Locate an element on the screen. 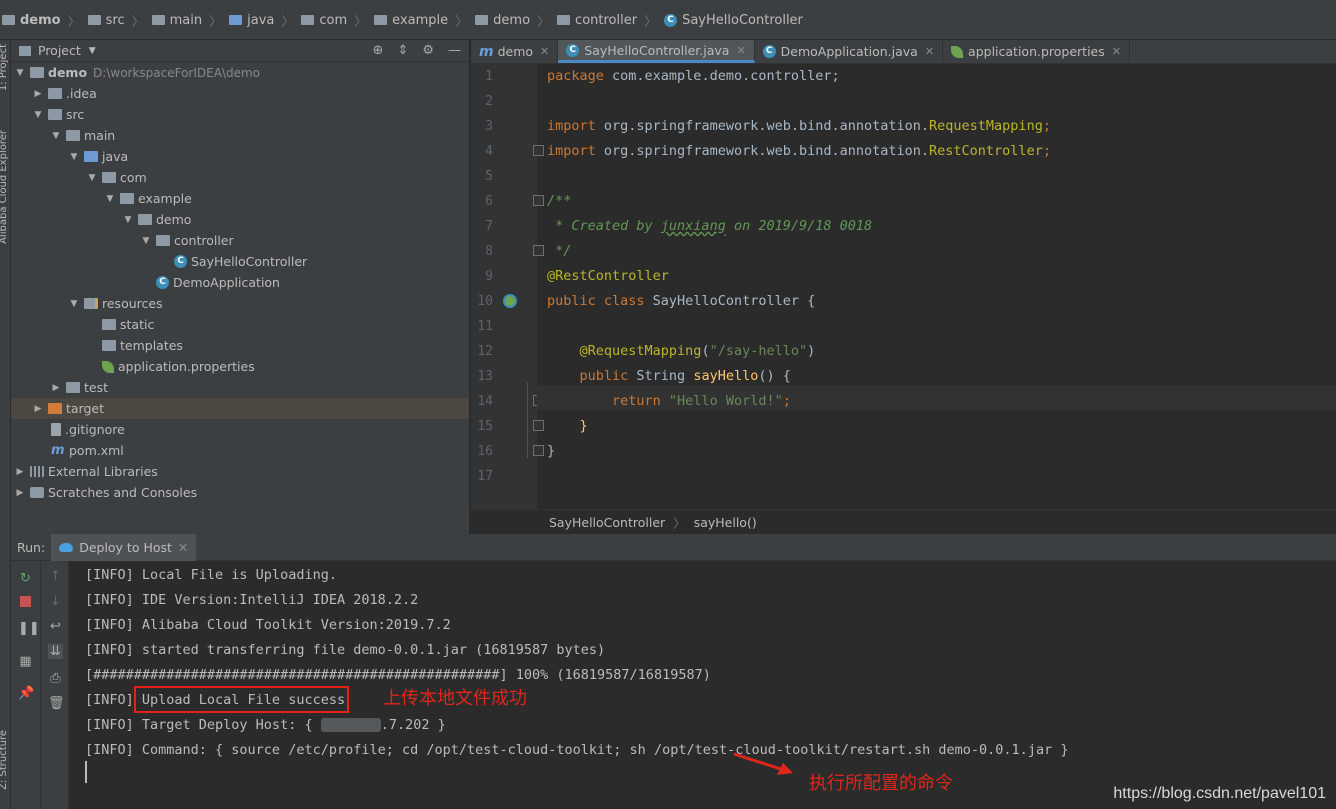  target-icon: ⊕ is located at coordinates (378, 50).